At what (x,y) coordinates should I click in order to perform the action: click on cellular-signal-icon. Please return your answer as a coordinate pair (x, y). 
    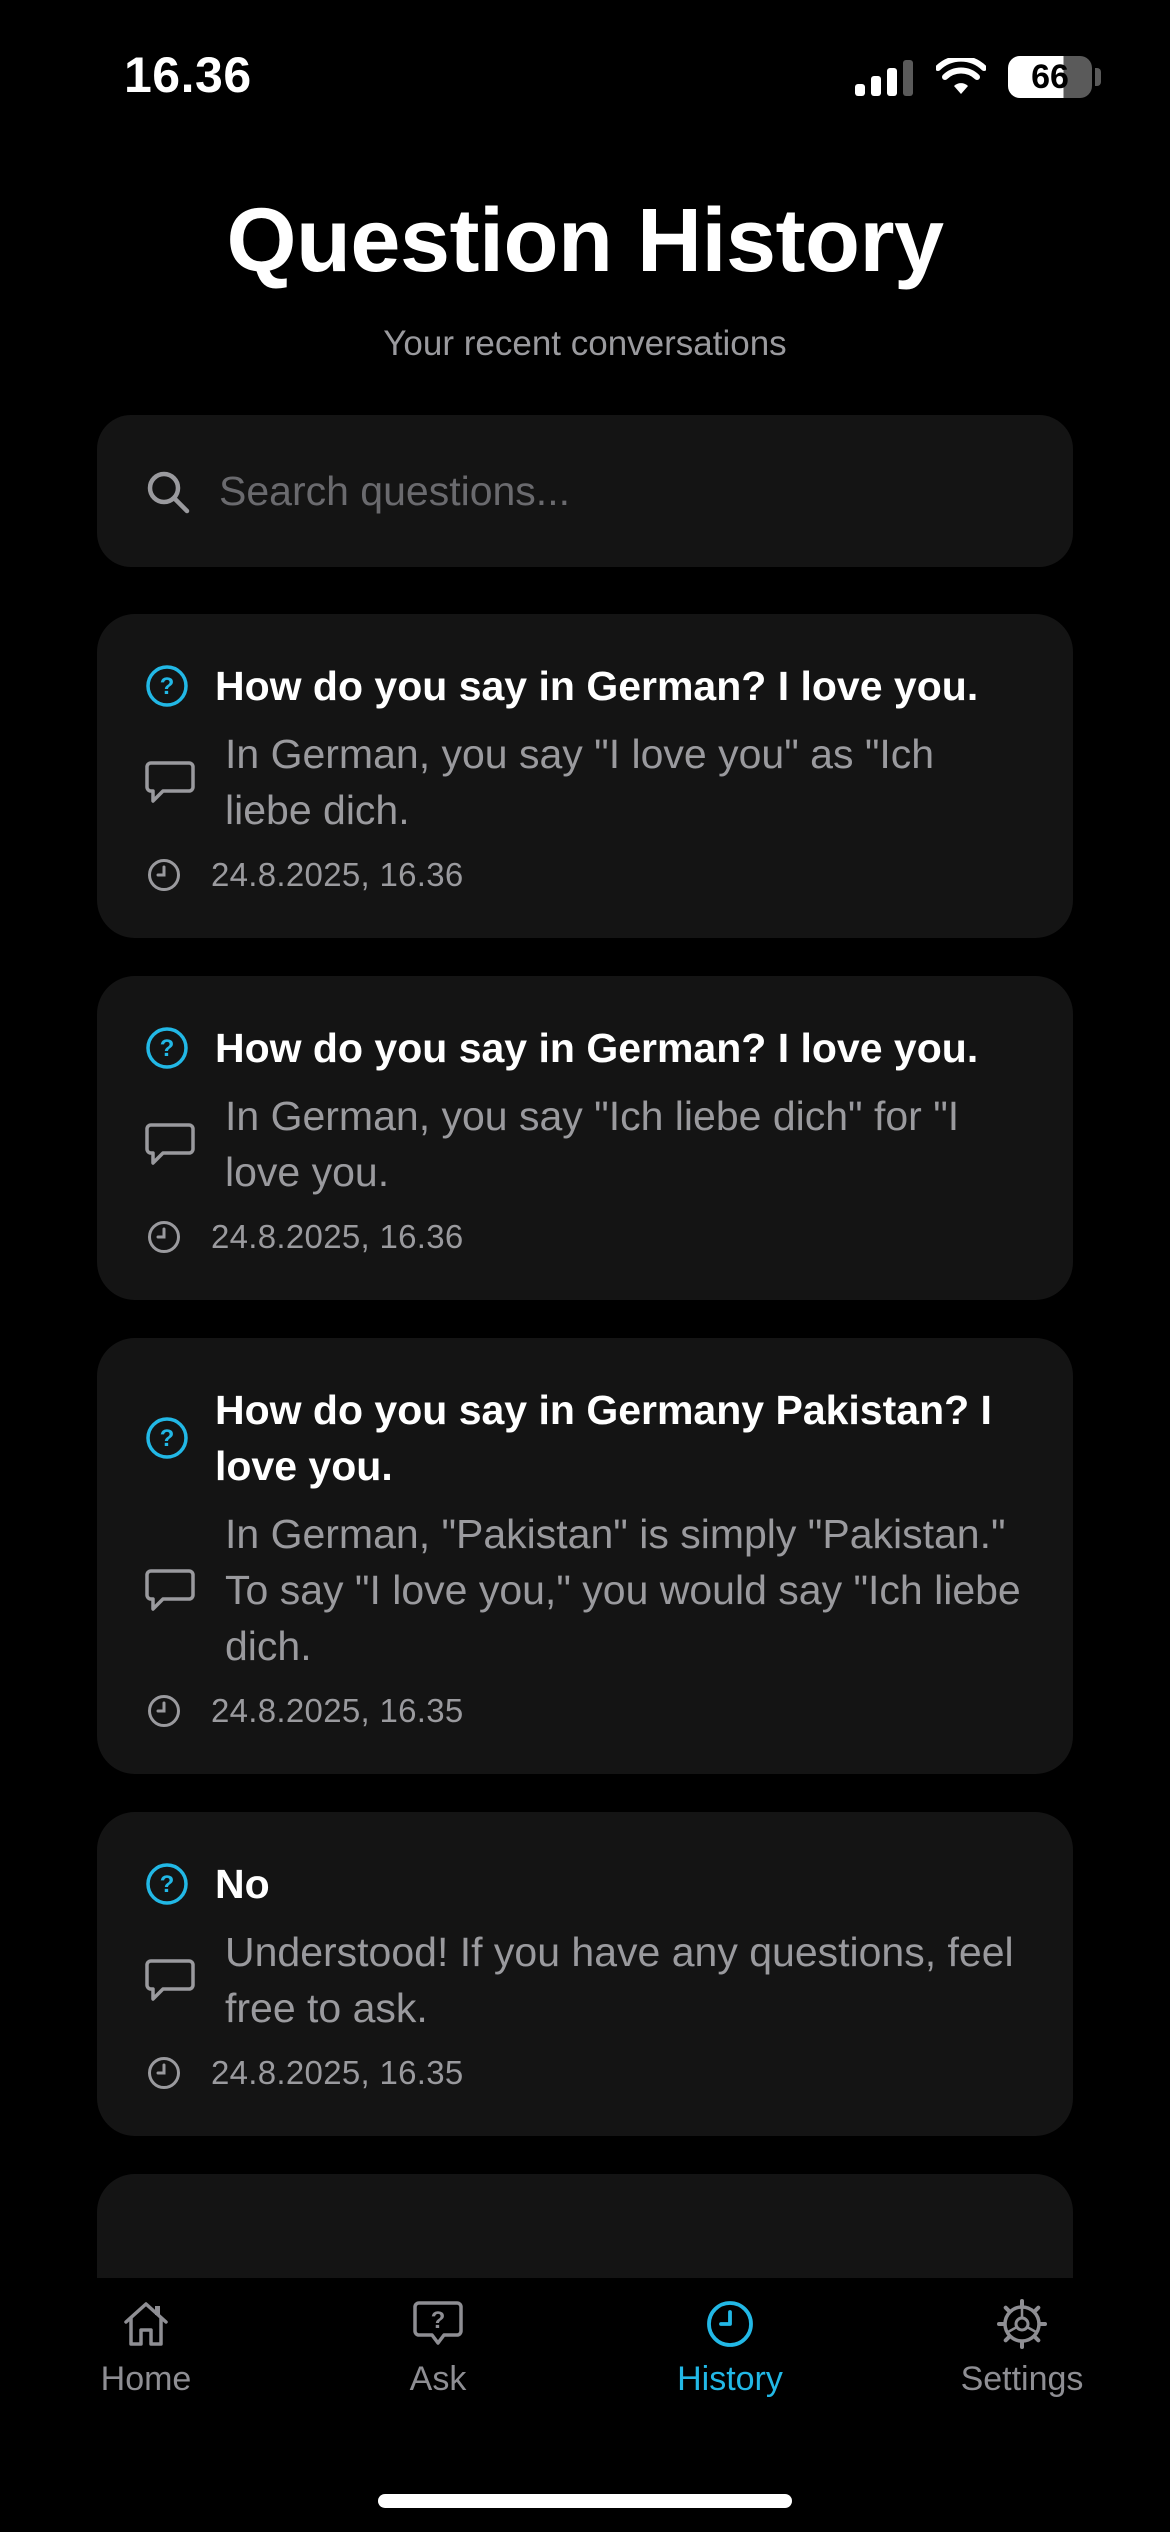
    Looking at the image, I should click on (884, 78).